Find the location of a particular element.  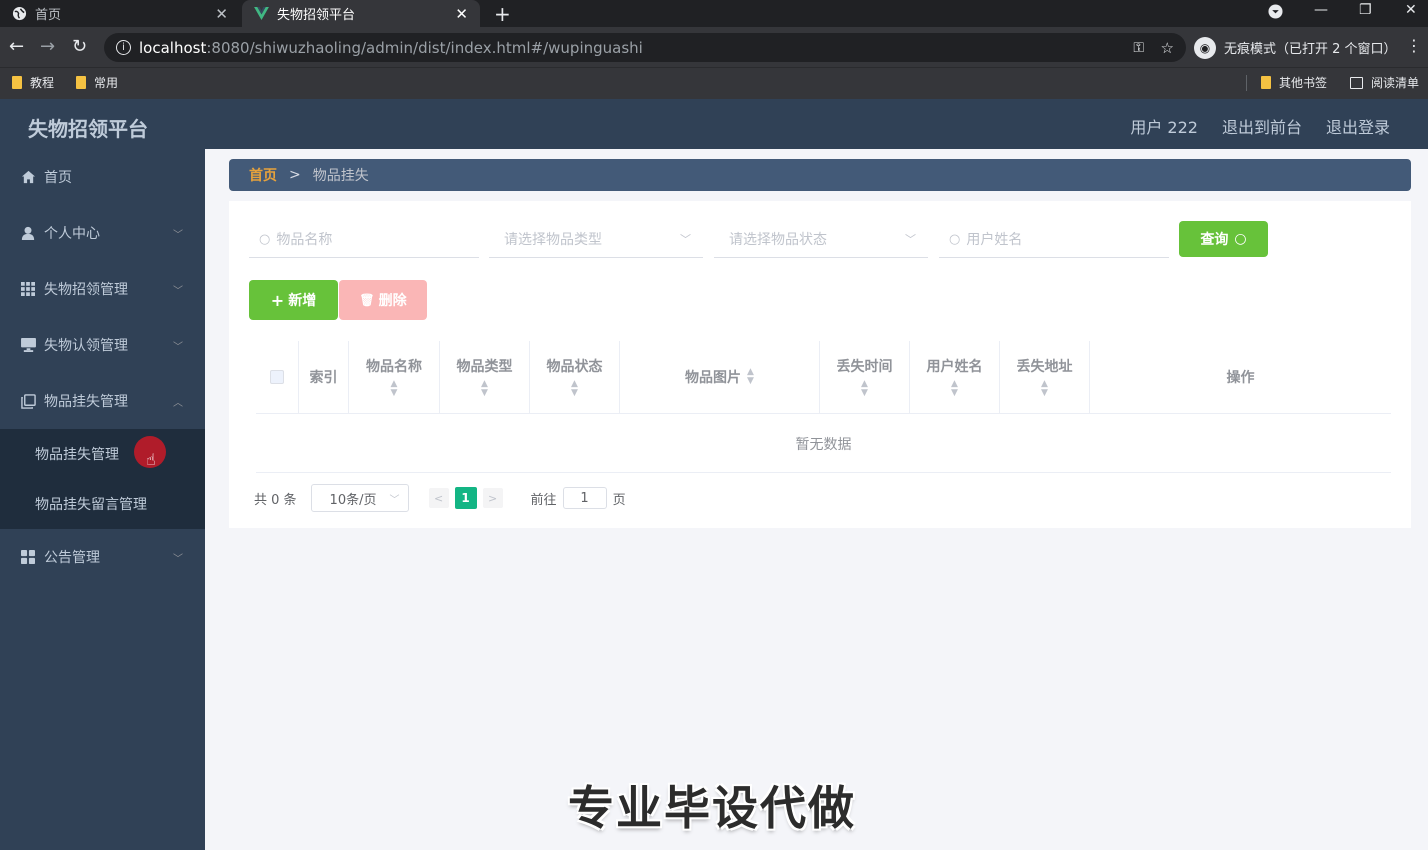

sidebar-subitem-loss-messages: 物品挂失留言管理 is located at coordinates (102, 504).